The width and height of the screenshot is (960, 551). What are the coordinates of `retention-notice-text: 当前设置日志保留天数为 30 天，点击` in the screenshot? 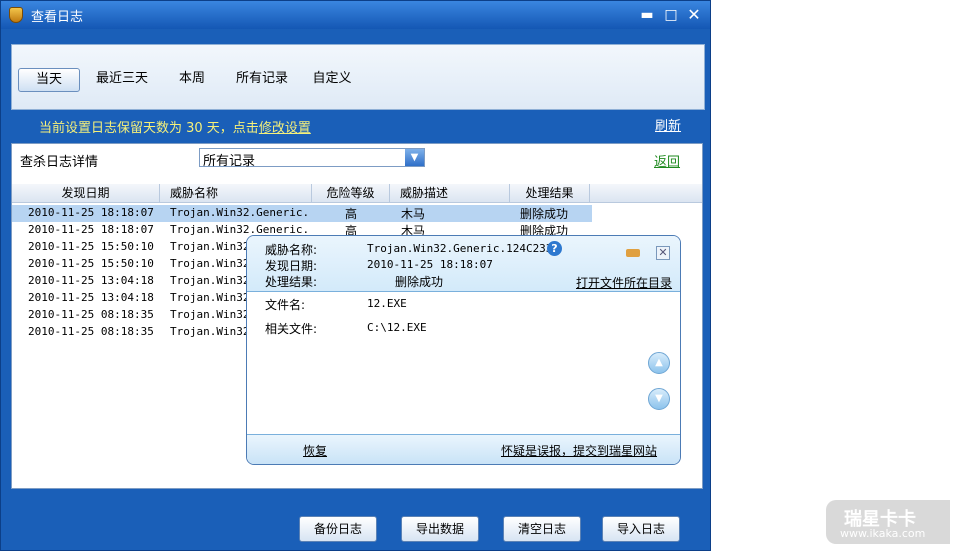 It's located at (149, 128).